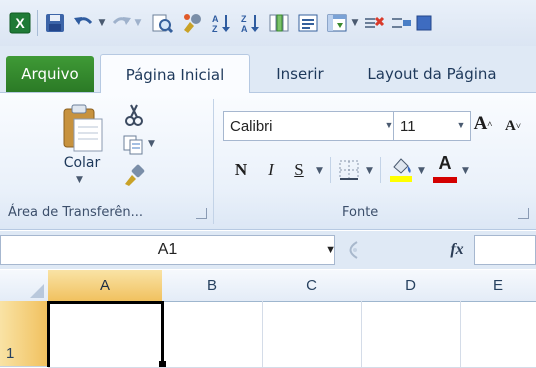 The image size is (536, 368). I want to click on tab-home: Página Inicial, so click(175, 74).